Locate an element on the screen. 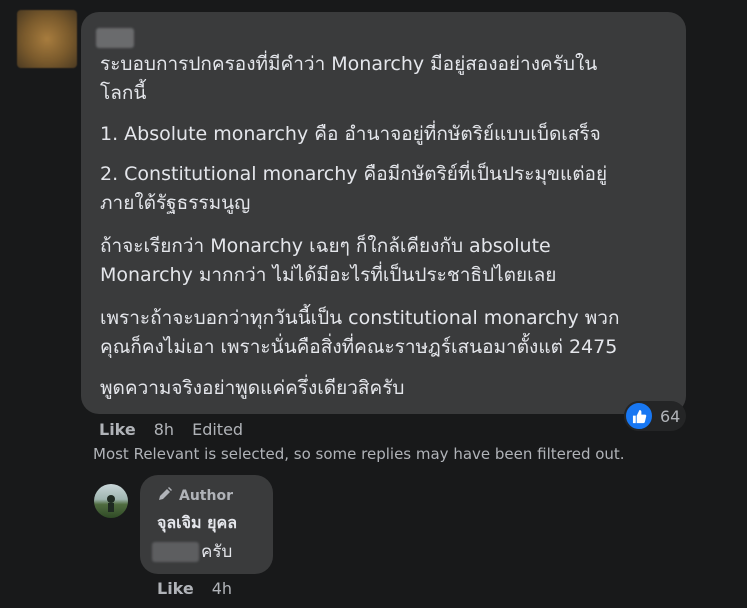 This screenshot has height=608, width=747. reaction-summary: 64 is located at coordinates (655, 416).